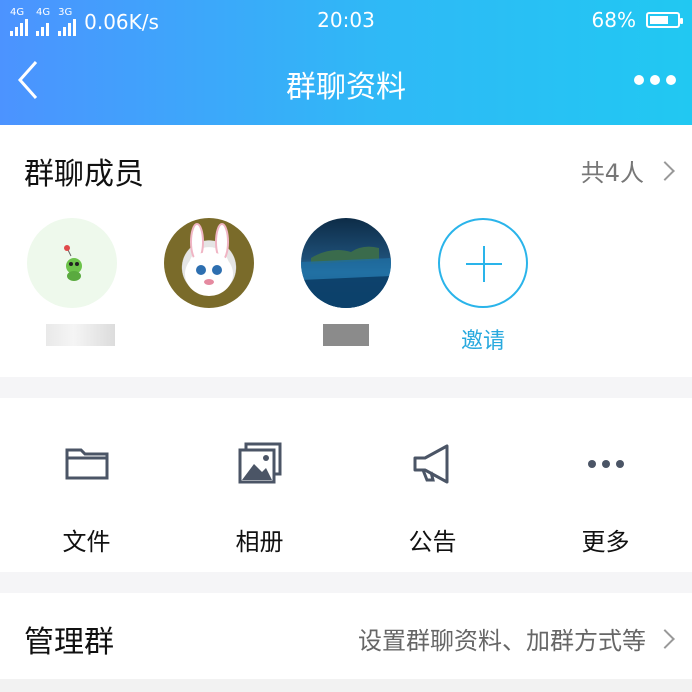 The image size is (692, 692). What do you see at coordinates (69, 642) in the screenshot?
I see `manage-title: 管理群` at bounding box center [69, 642].